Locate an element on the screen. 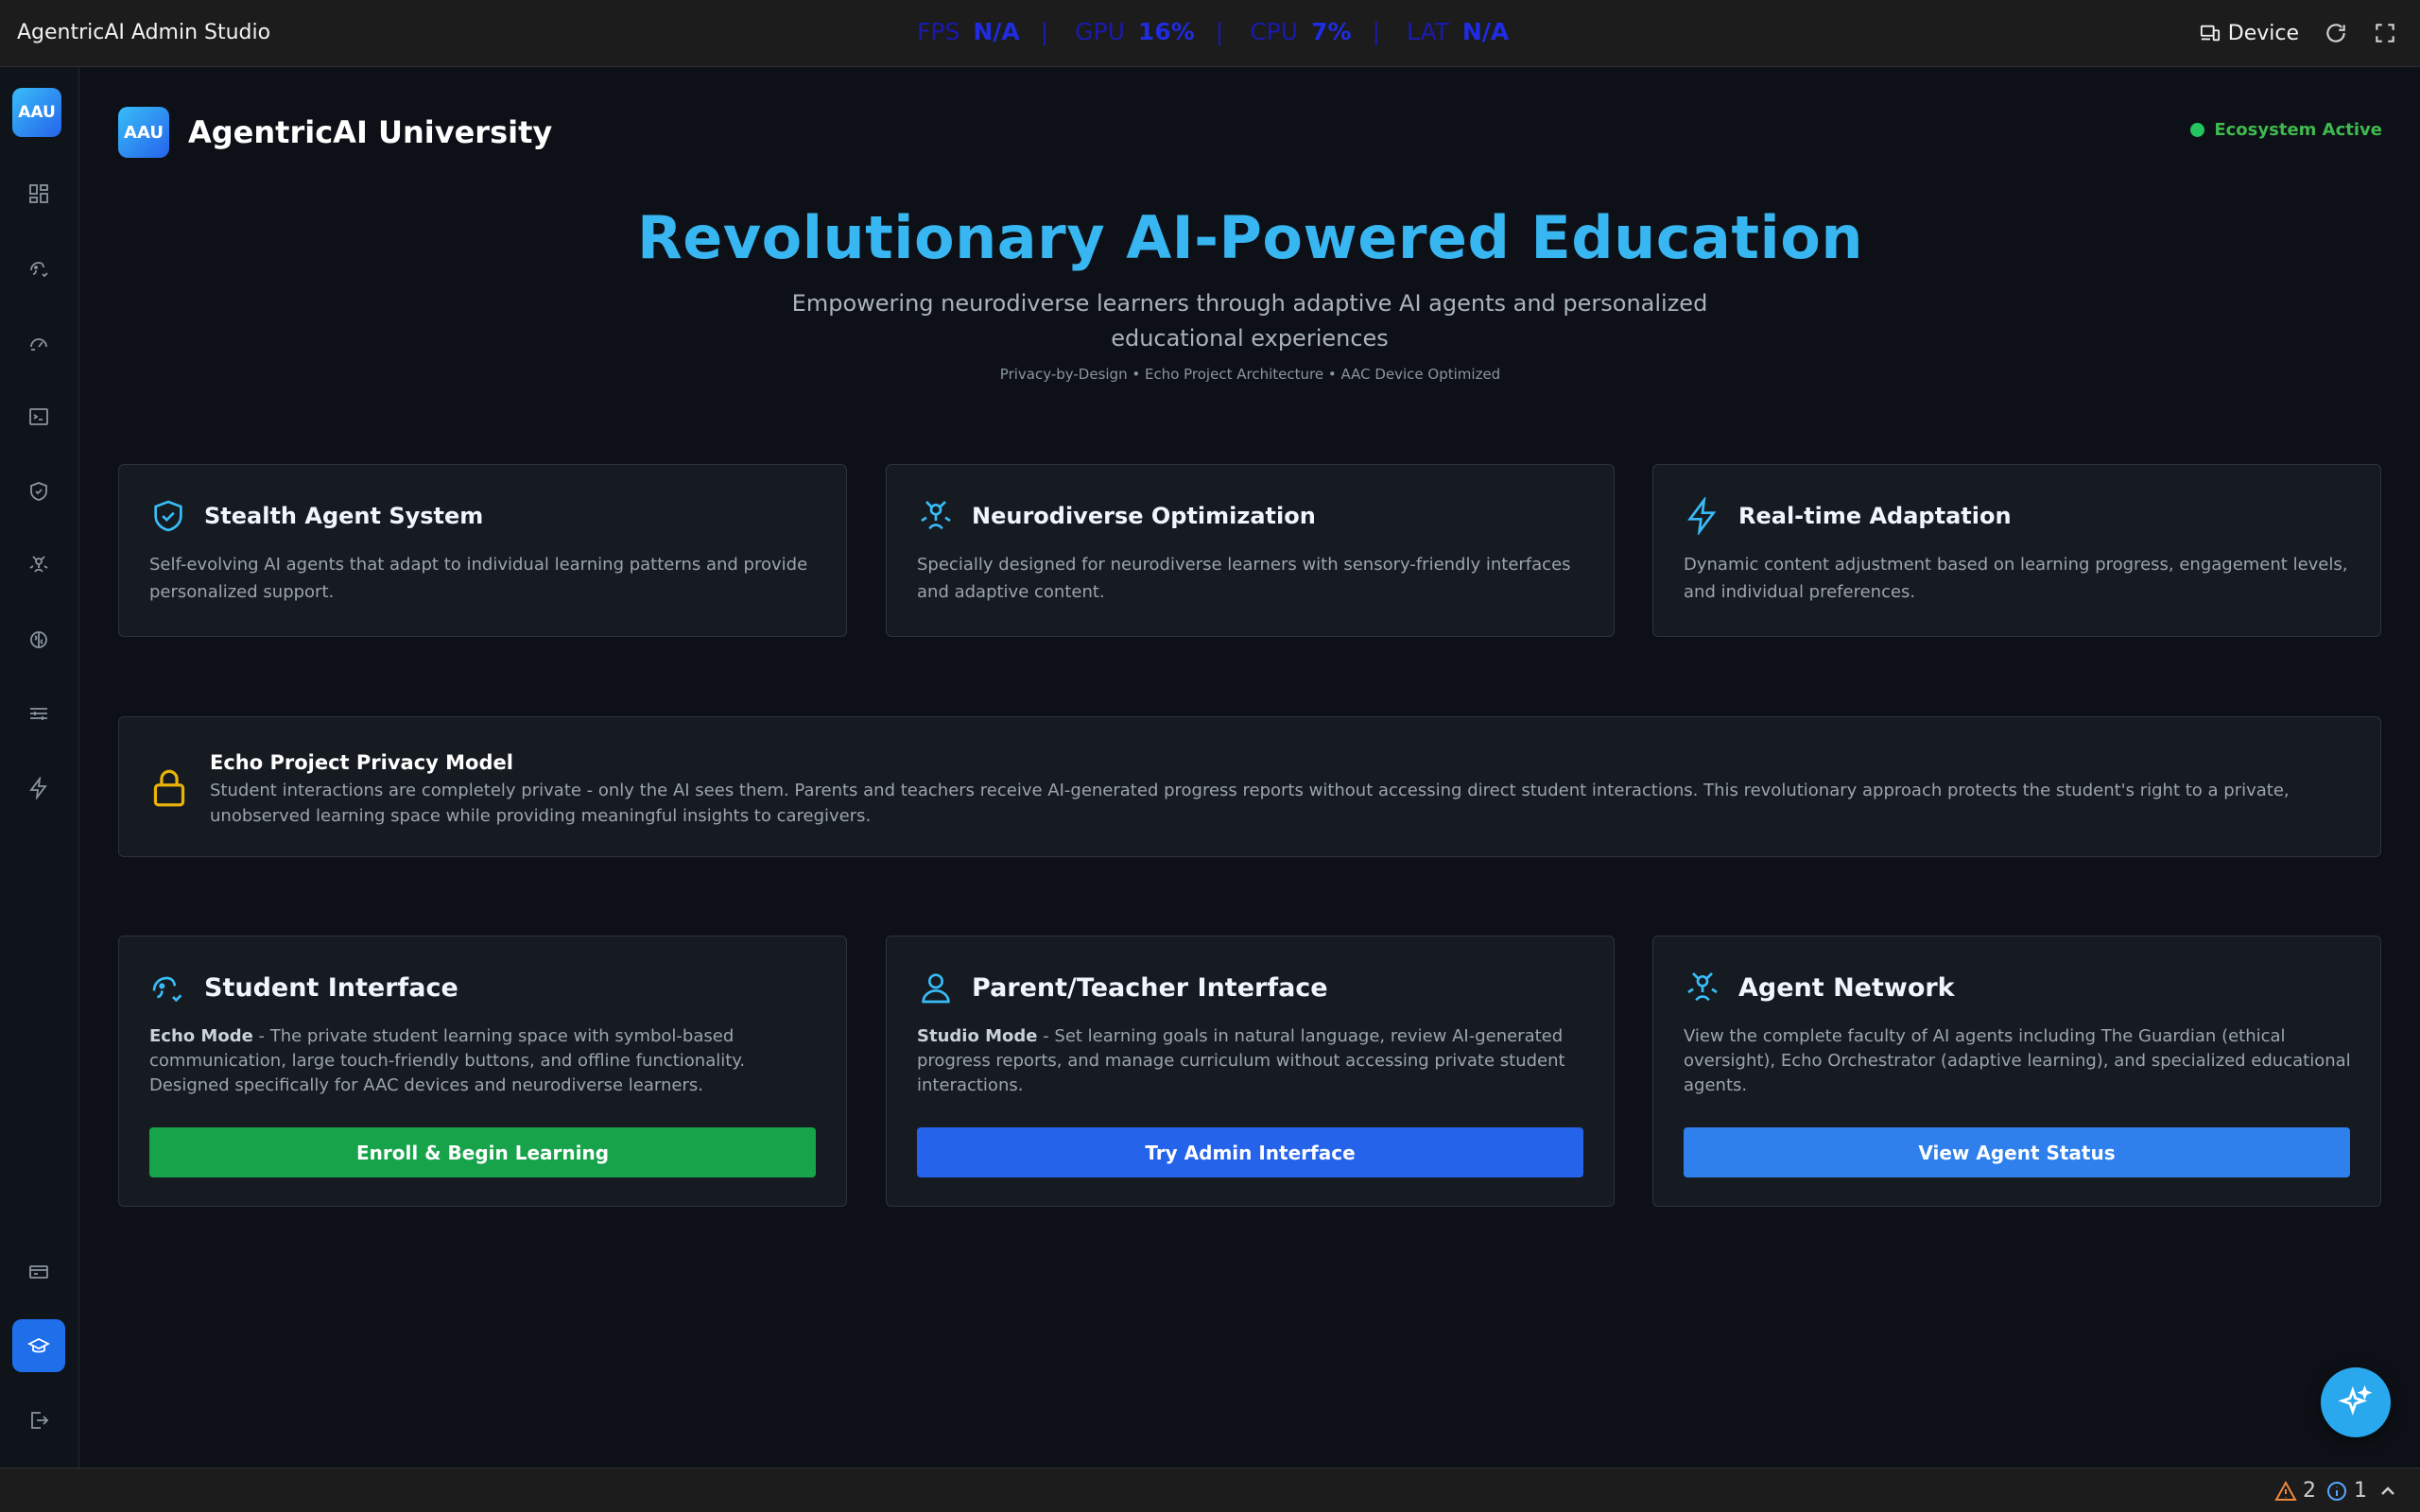 The height and width of the screenshot is (1512, 2420). graduation-cap-icon is located at coordinates (38, 1345).